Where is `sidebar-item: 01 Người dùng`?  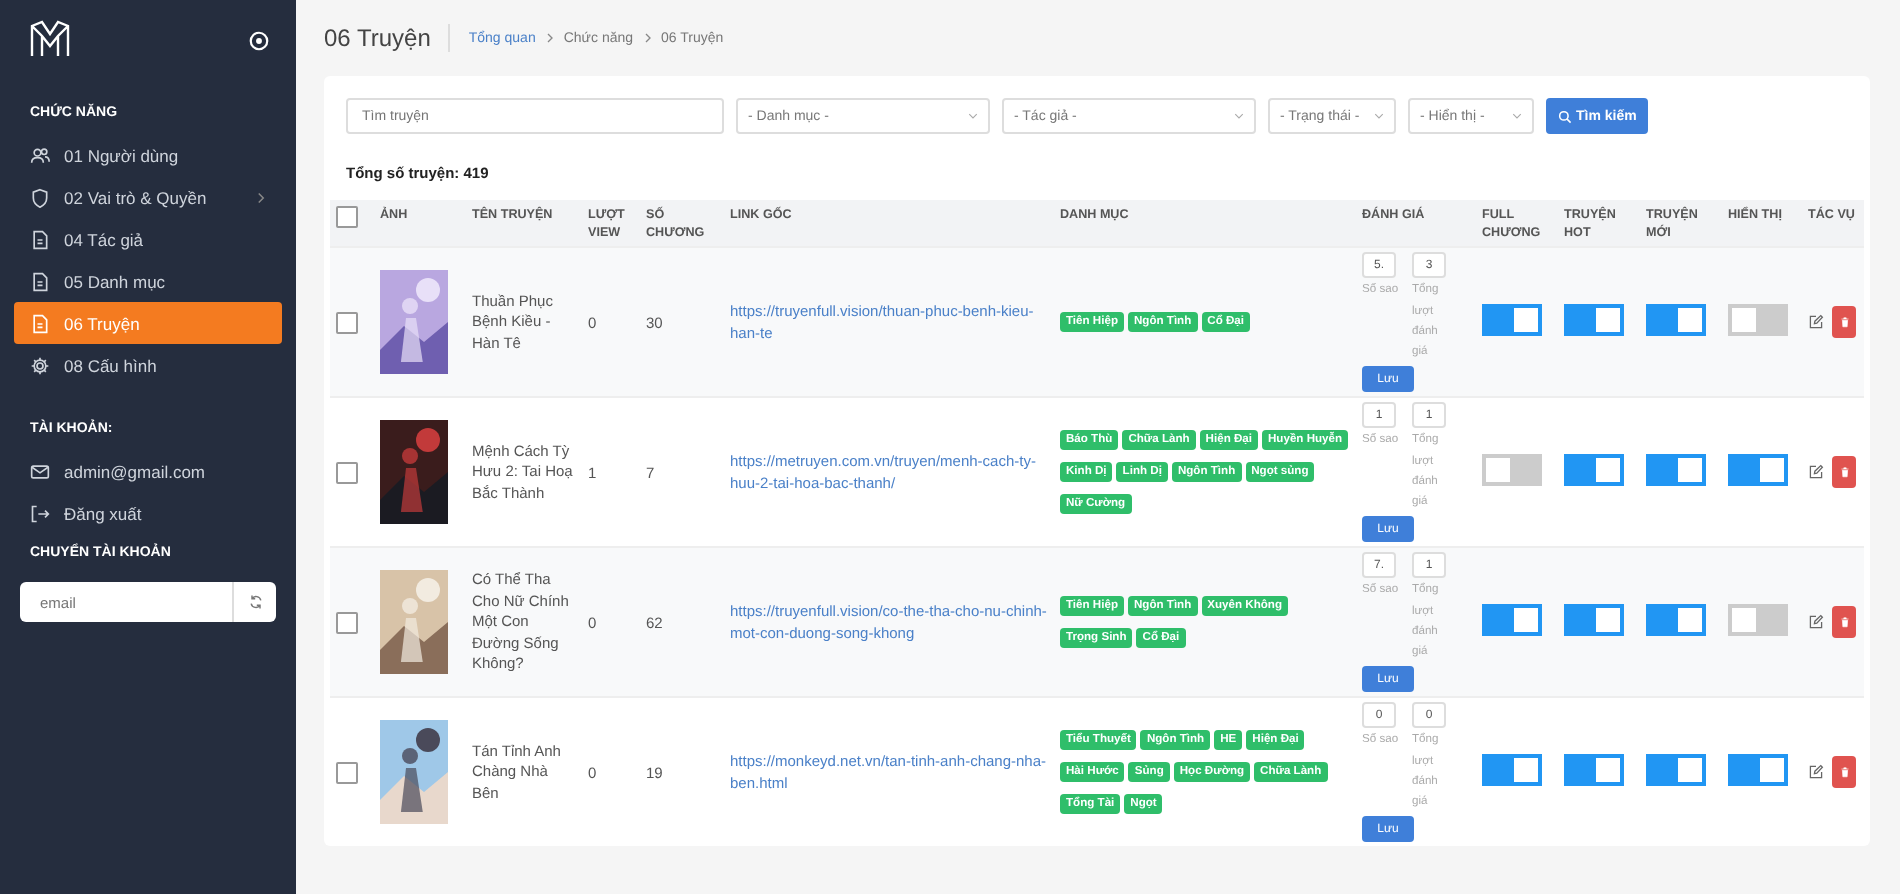 sidebar-item: 01 Người dùng is located at coordinates (148, 155).